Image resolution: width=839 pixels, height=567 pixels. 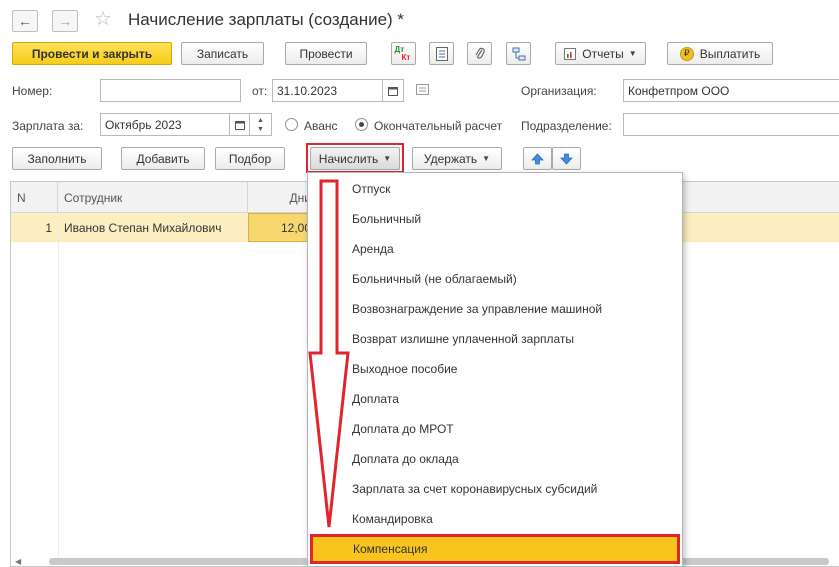 I want to click on arrow-up-icon, so click(x=537, y=158).